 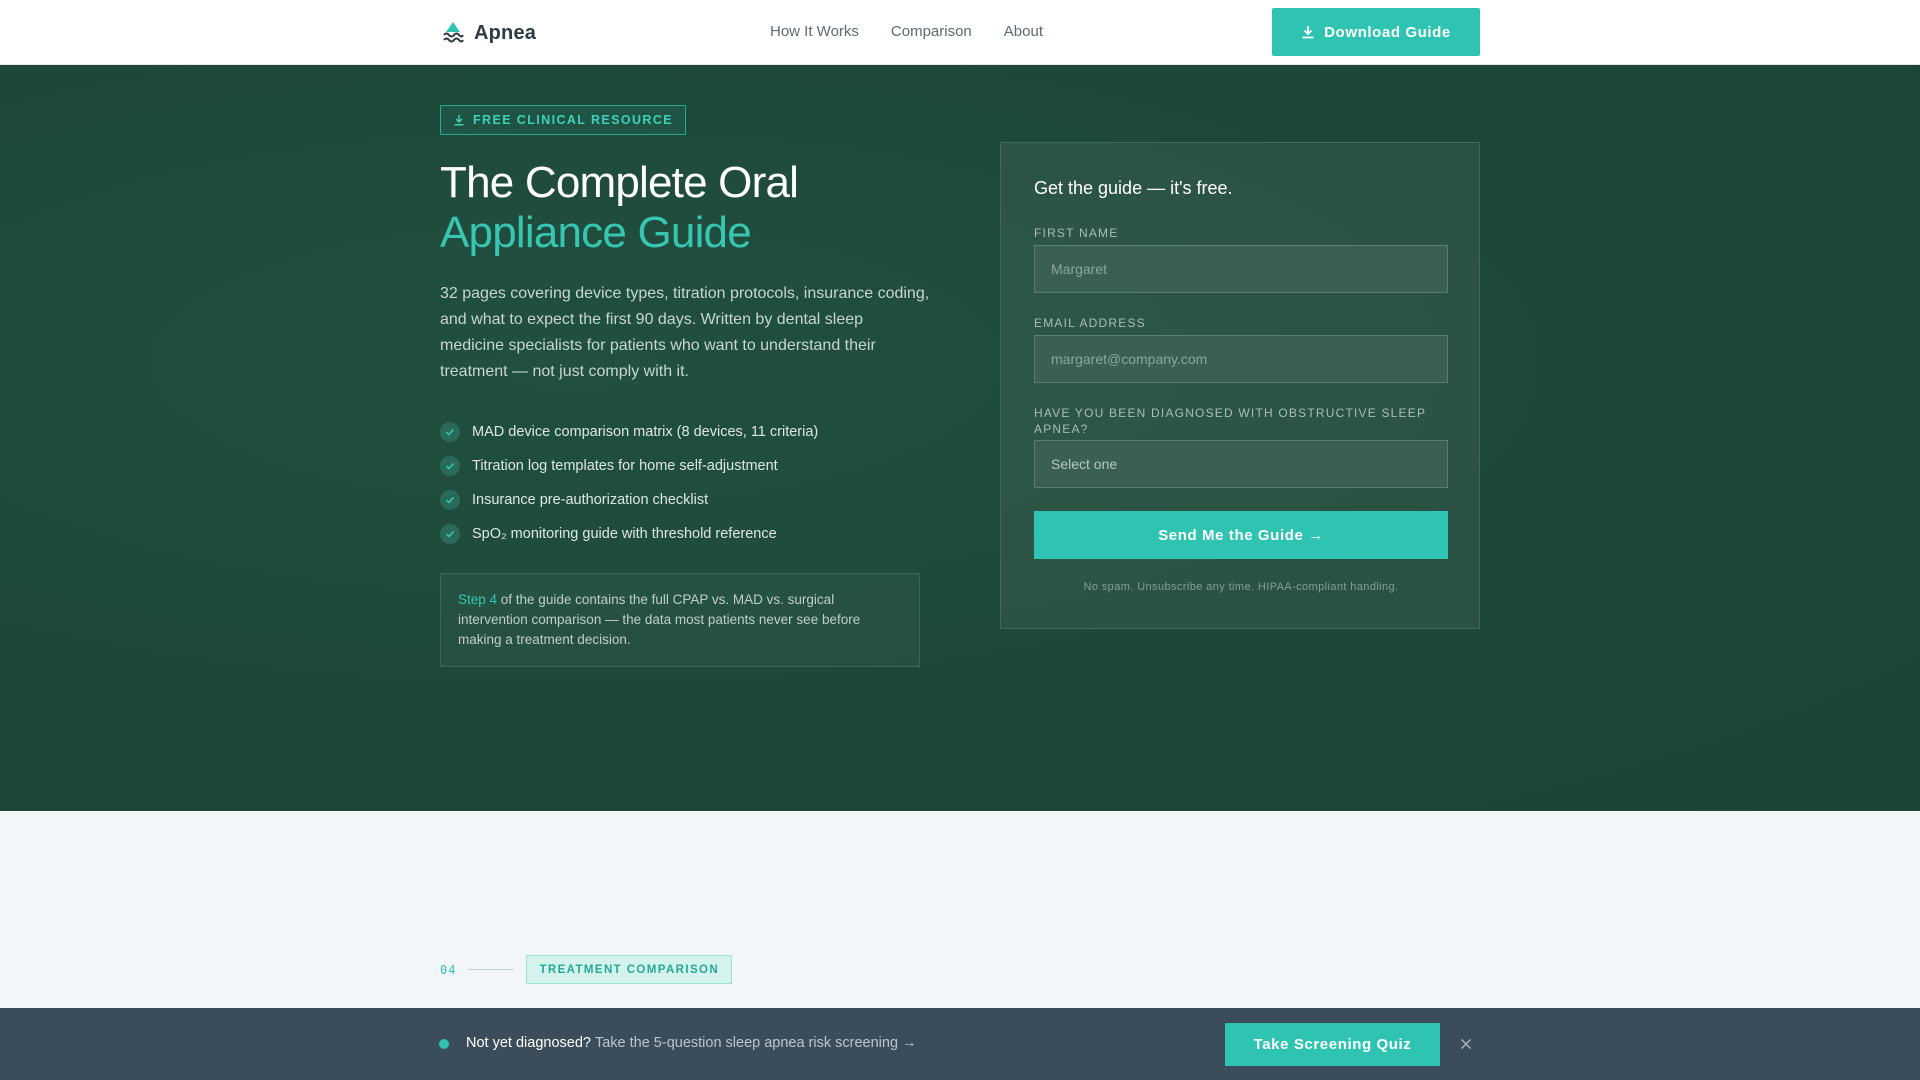 What do you see at coordinates (629, 969) in the screenshot?
I see `section-label: TREATMENT COMPARISON` at bounding box center [629, 969].